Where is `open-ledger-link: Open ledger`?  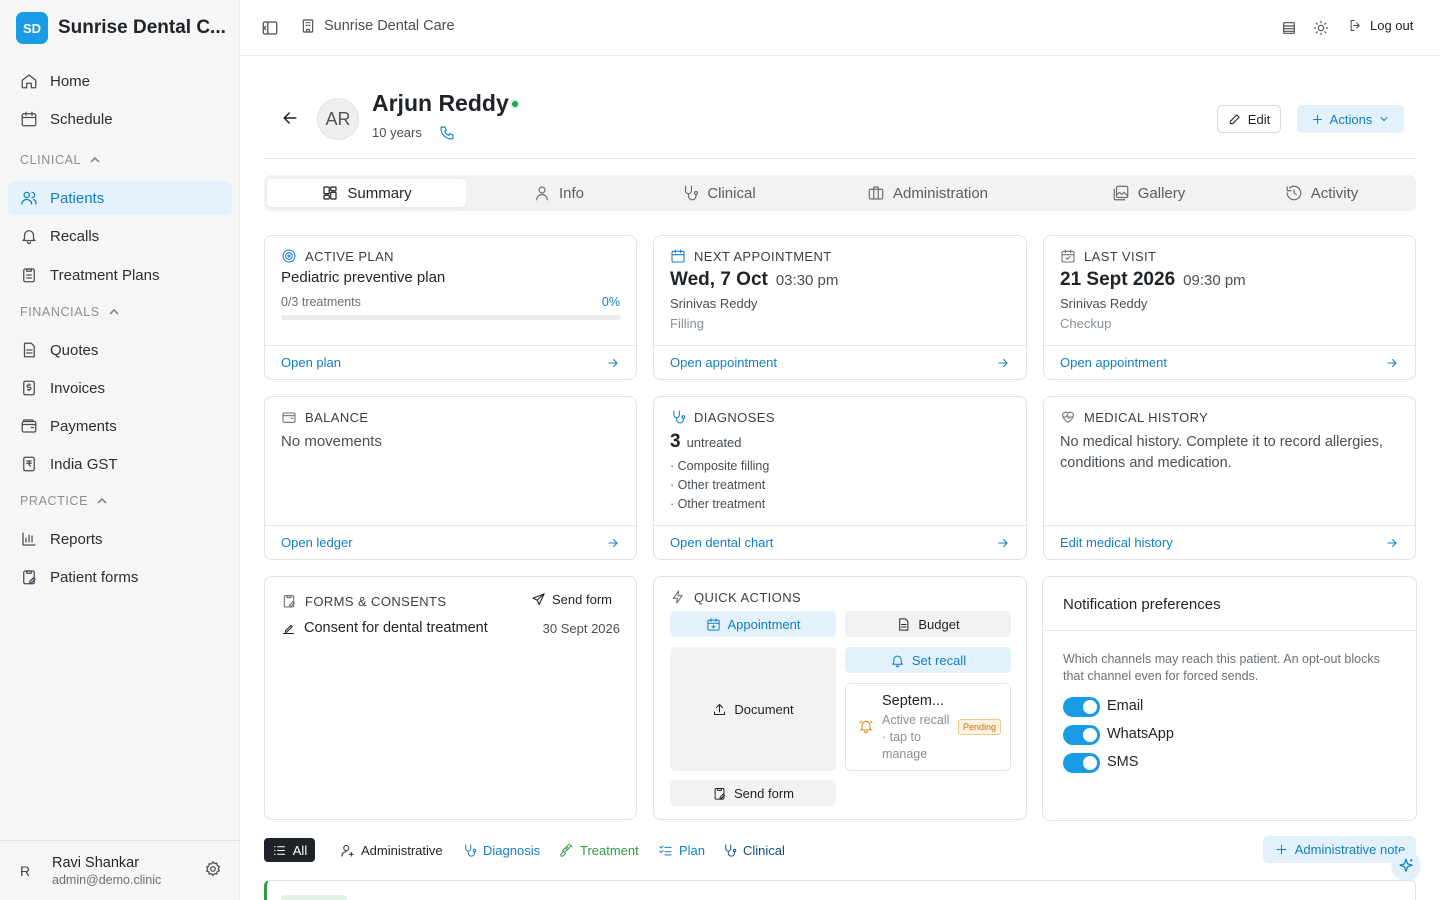 open-ledger-link: Open ledger is located at coordinates (450, 542).